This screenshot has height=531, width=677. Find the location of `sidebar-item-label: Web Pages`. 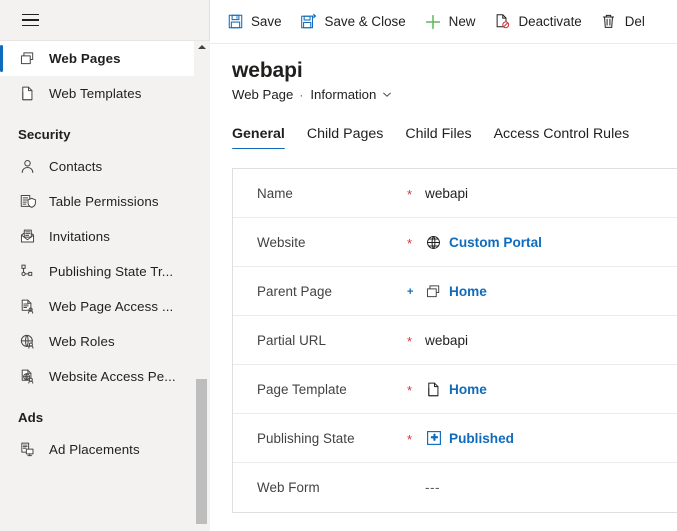

sidebar-item-label: Web Pages is located at coordinates (85, 58).